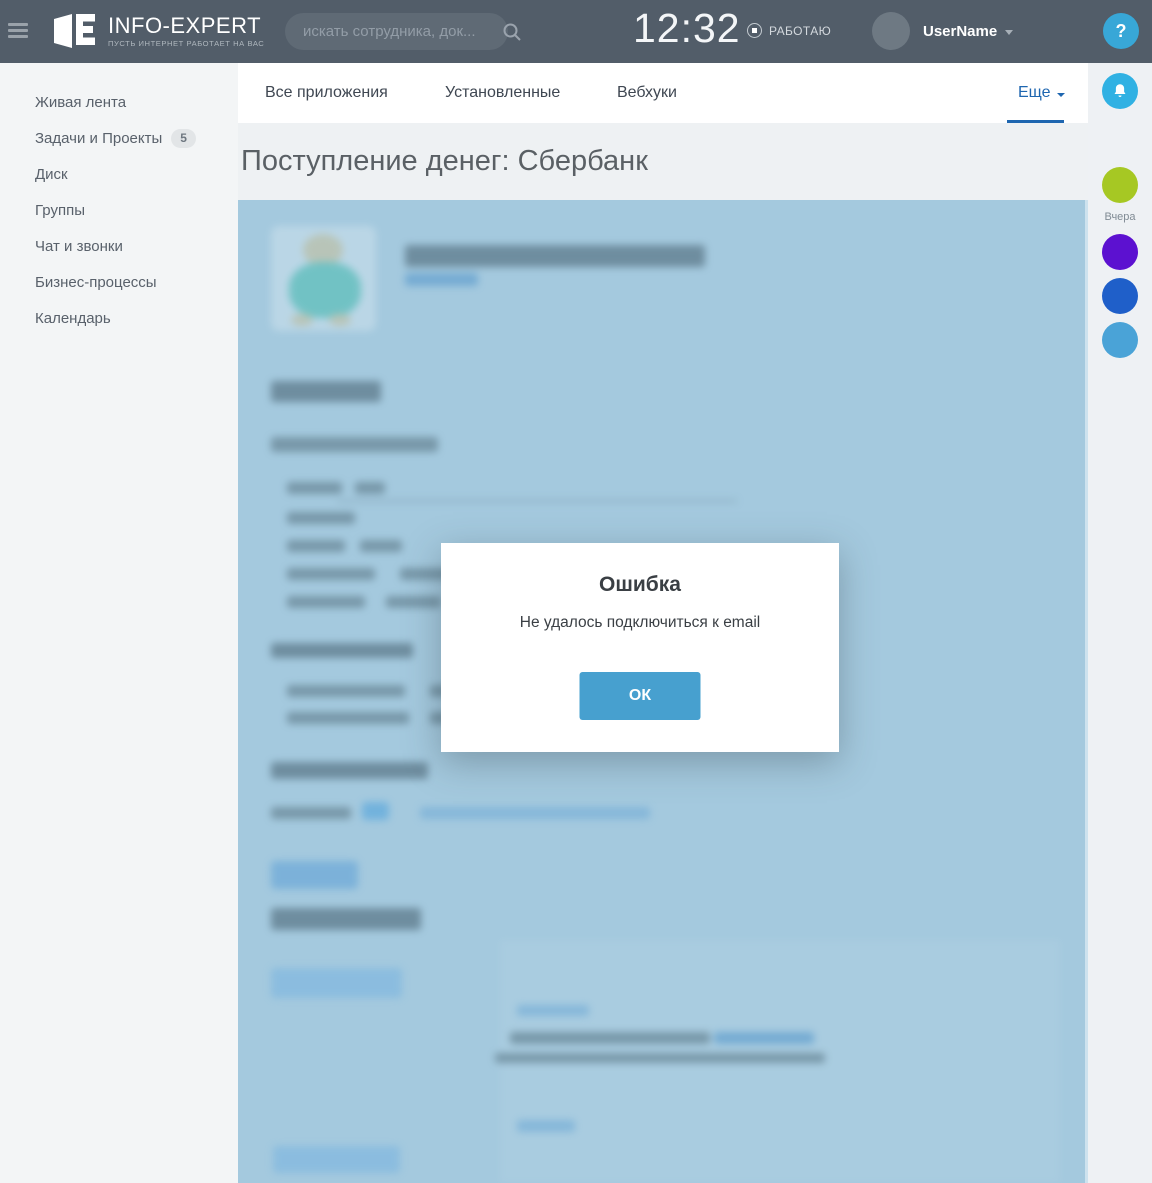  I want to click on sidebar-item-chat: Чат и звонки, so click(119, 247).